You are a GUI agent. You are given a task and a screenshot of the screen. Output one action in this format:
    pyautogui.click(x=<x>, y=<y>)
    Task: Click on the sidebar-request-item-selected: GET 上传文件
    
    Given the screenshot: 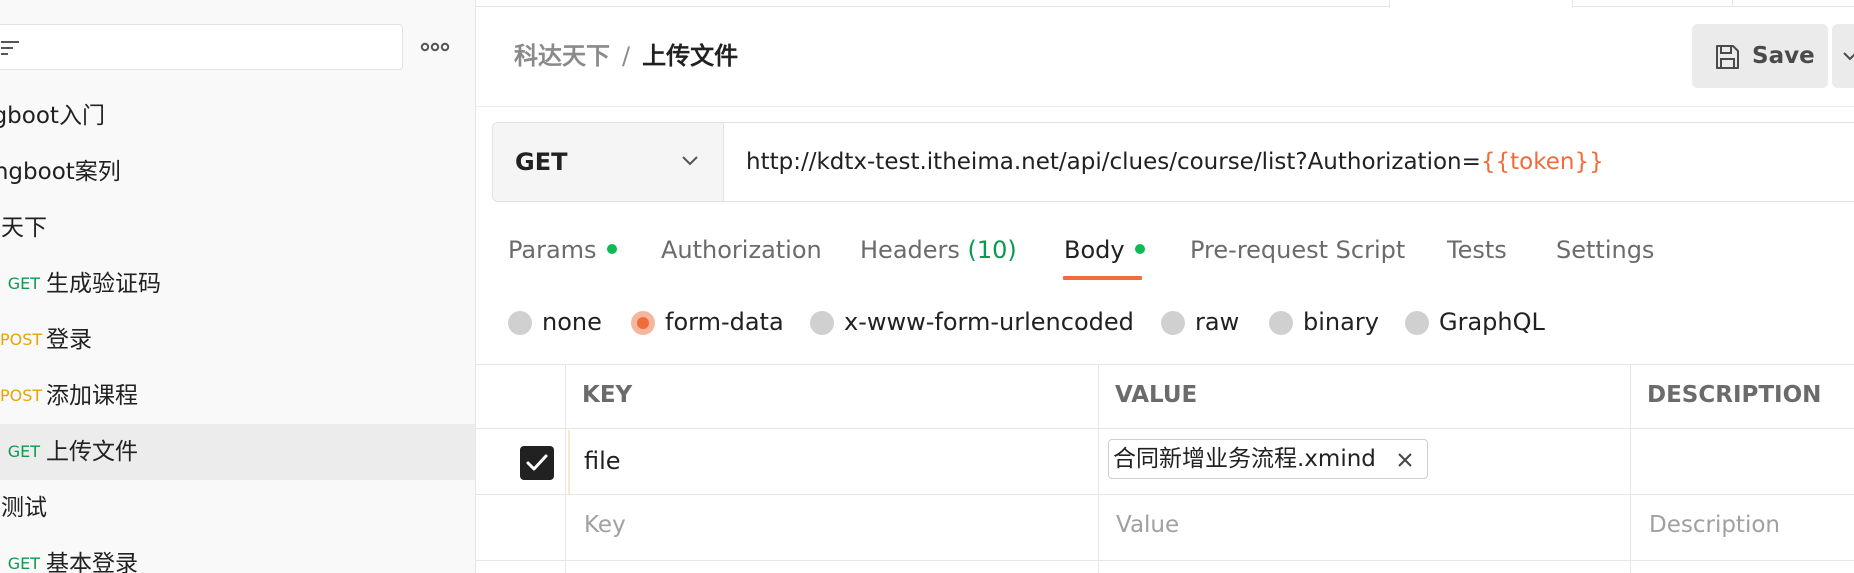 What is the action you would take?
    pyautogui.click(x=237, y=452)
    